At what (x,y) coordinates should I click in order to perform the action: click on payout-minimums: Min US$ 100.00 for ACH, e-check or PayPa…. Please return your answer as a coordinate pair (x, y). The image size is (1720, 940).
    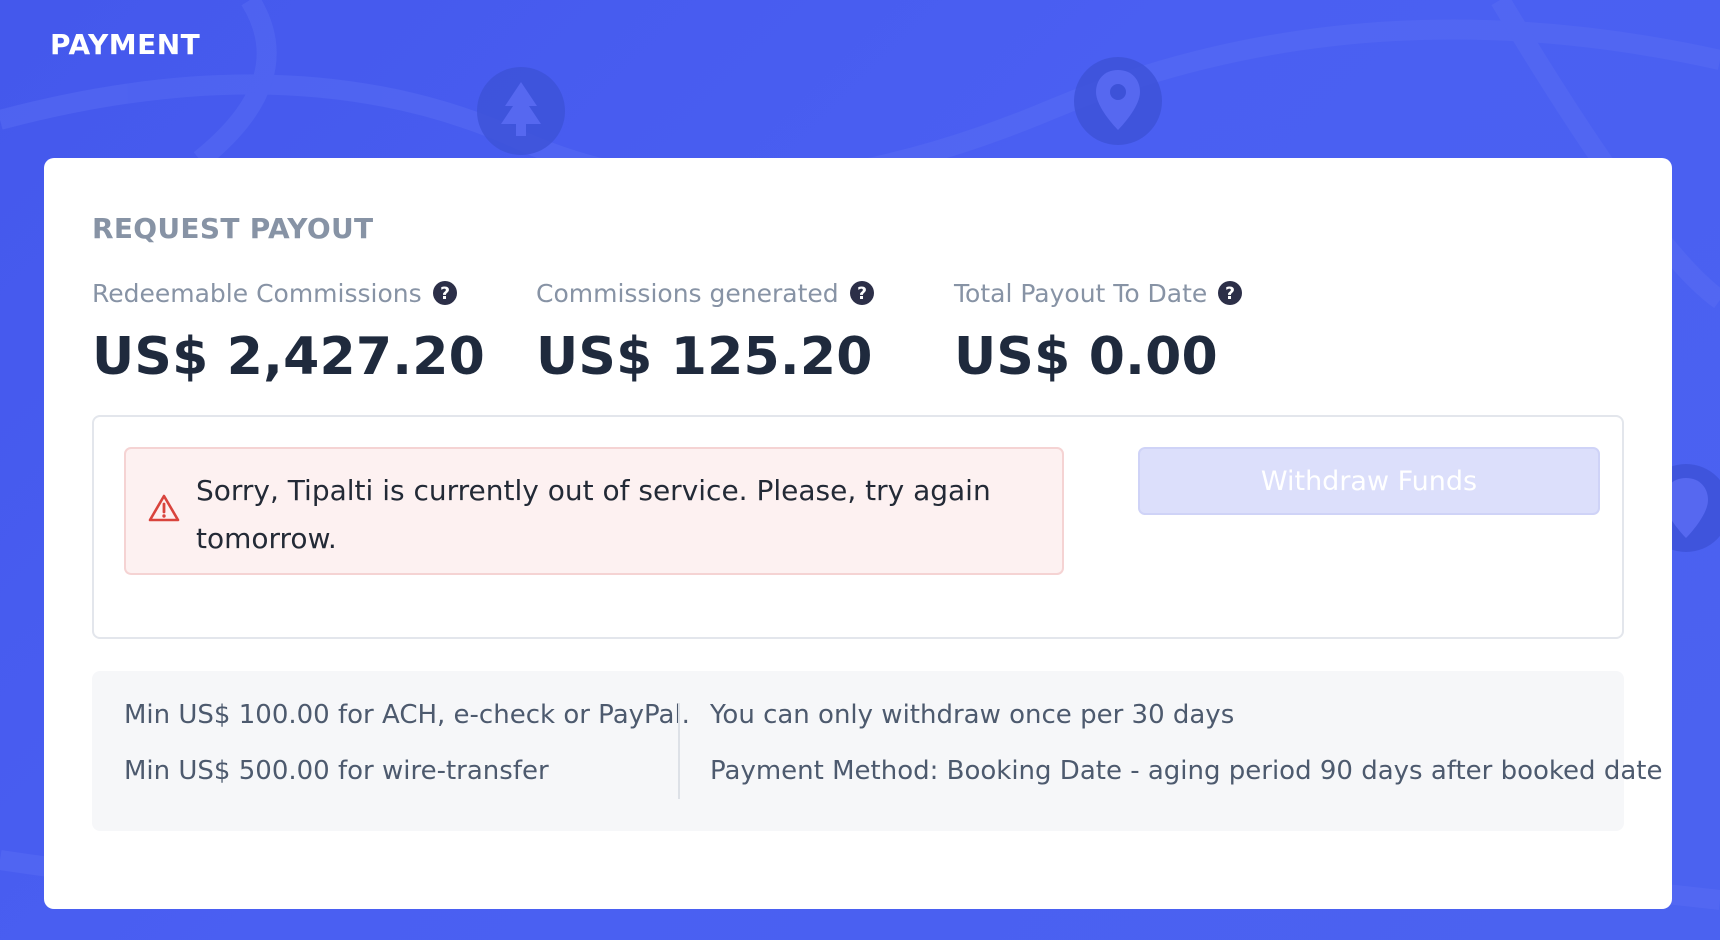
    Looking at the image, I should click on (407, 753).